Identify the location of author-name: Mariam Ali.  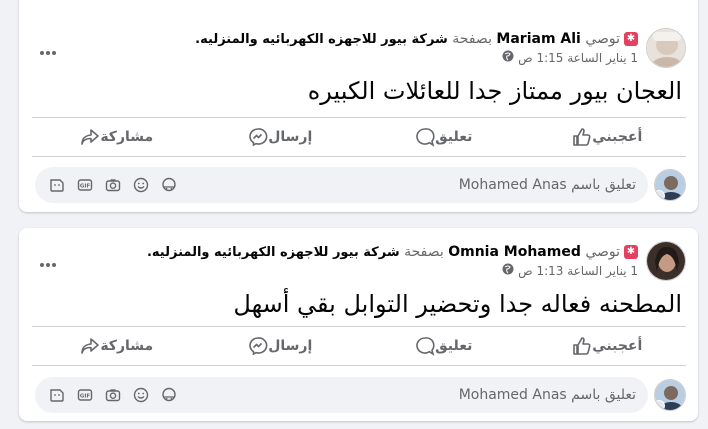
(538, 39).